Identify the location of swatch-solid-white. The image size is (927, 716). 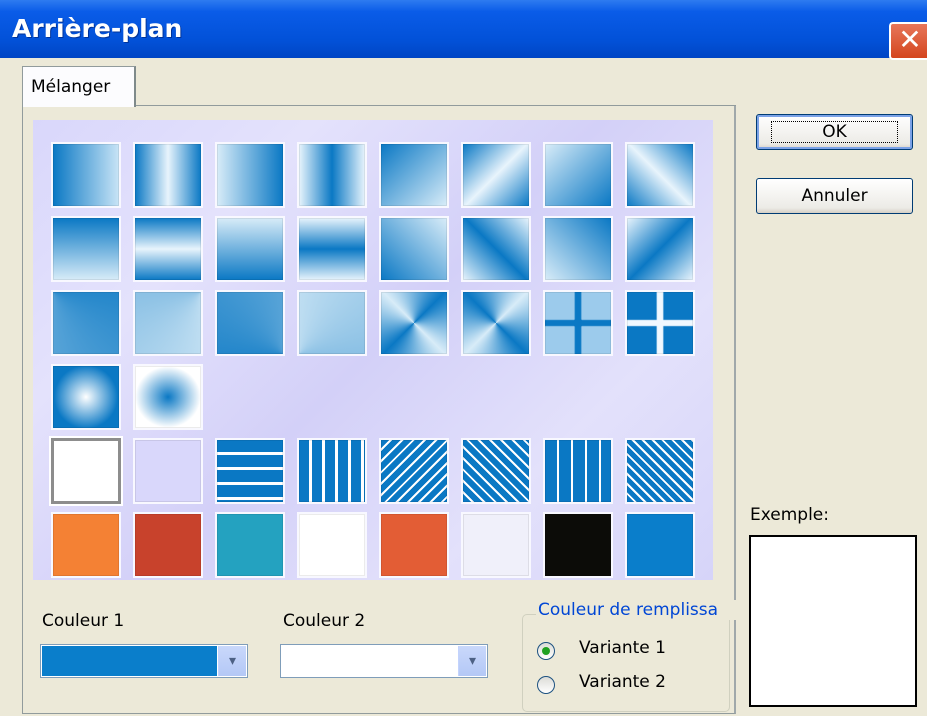
(332, 545).